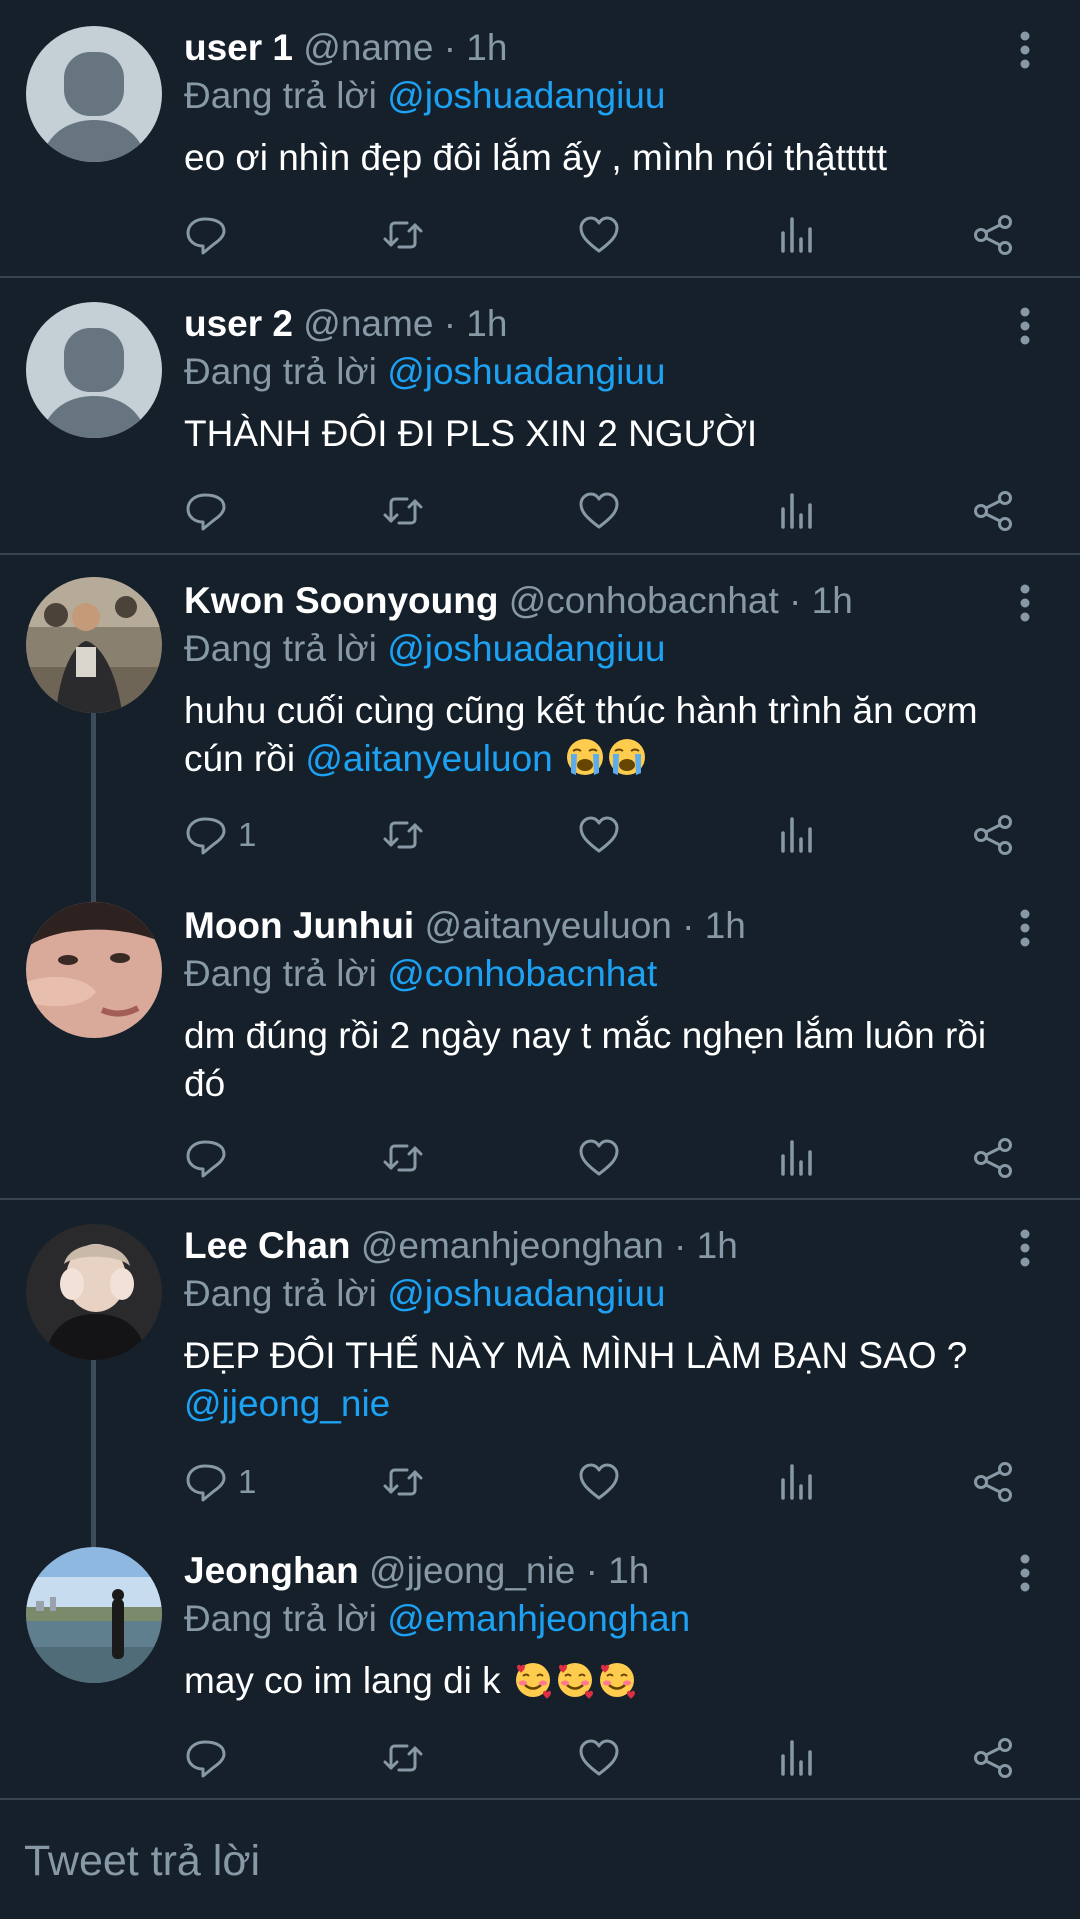 The image size is (1080, 1919). What do you see at coordinates (587, 1246) in the screenshot?
I see `tweet-header: Lee Chan @emanhjeonghan · 1h` at bounding box center [587, 1246].